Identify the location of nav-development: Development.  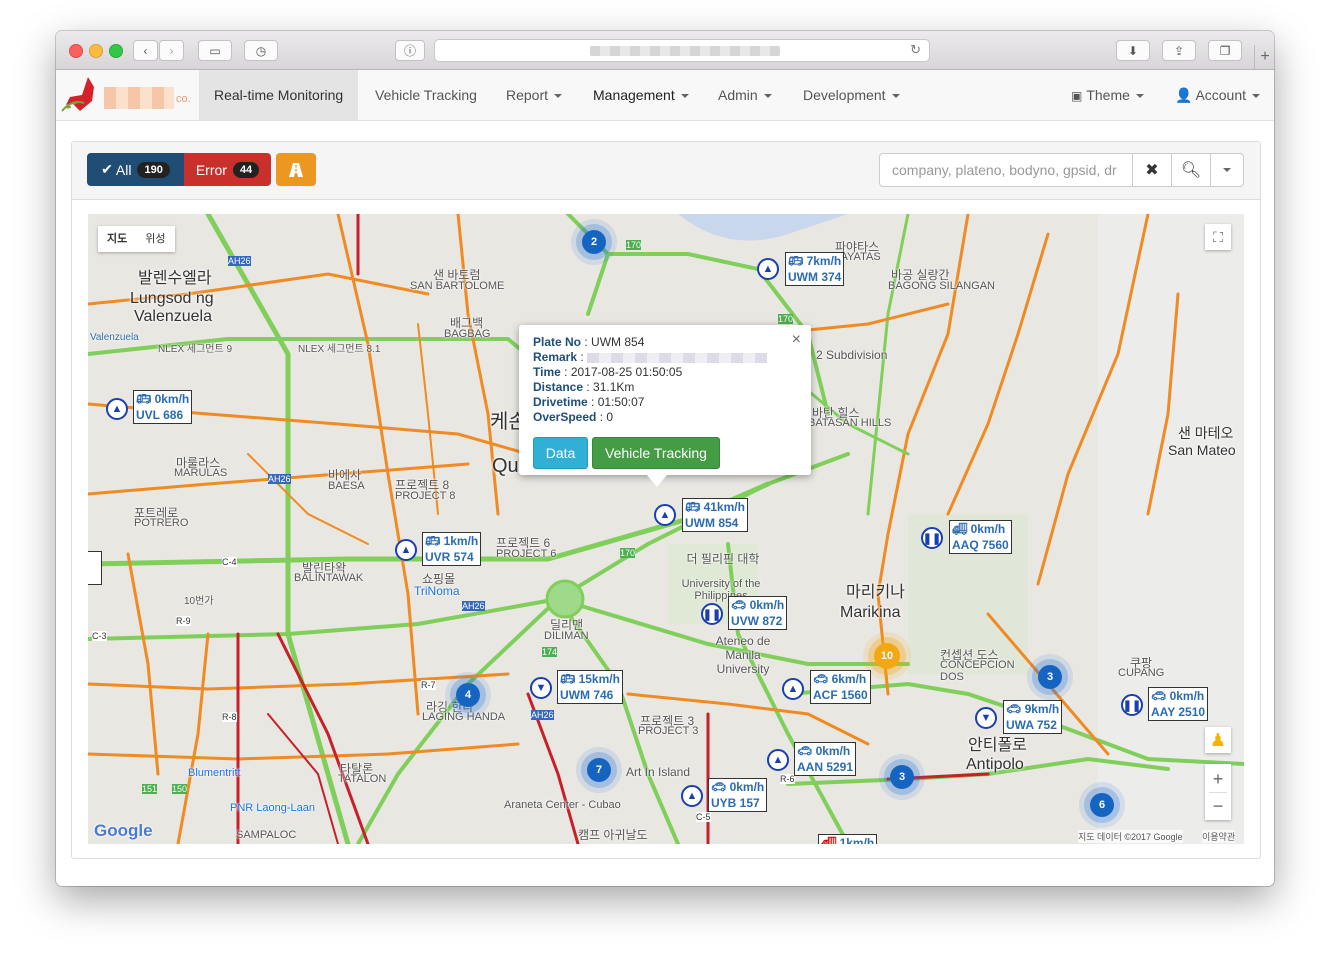
(851, 95).